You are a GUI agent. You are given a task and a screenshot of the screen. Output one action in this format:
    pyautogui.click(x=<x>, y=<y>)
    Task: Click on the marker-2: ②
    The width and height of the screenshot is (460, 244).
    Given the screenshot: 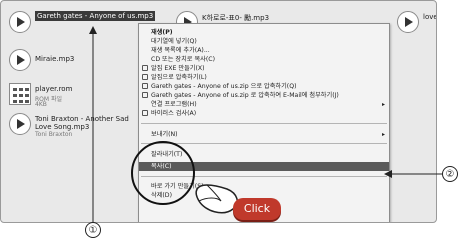 What is the action you would take?
    pyautogui.click(x=450, y=174)
    